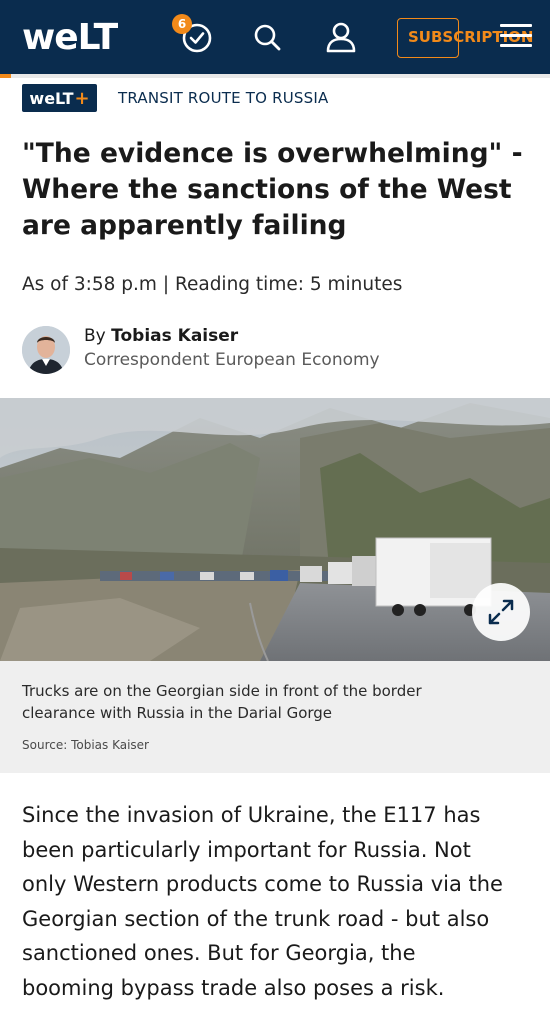  Describe the element at coordinates (46, 350) in the screenshot. I see `author-avatar` at that location.